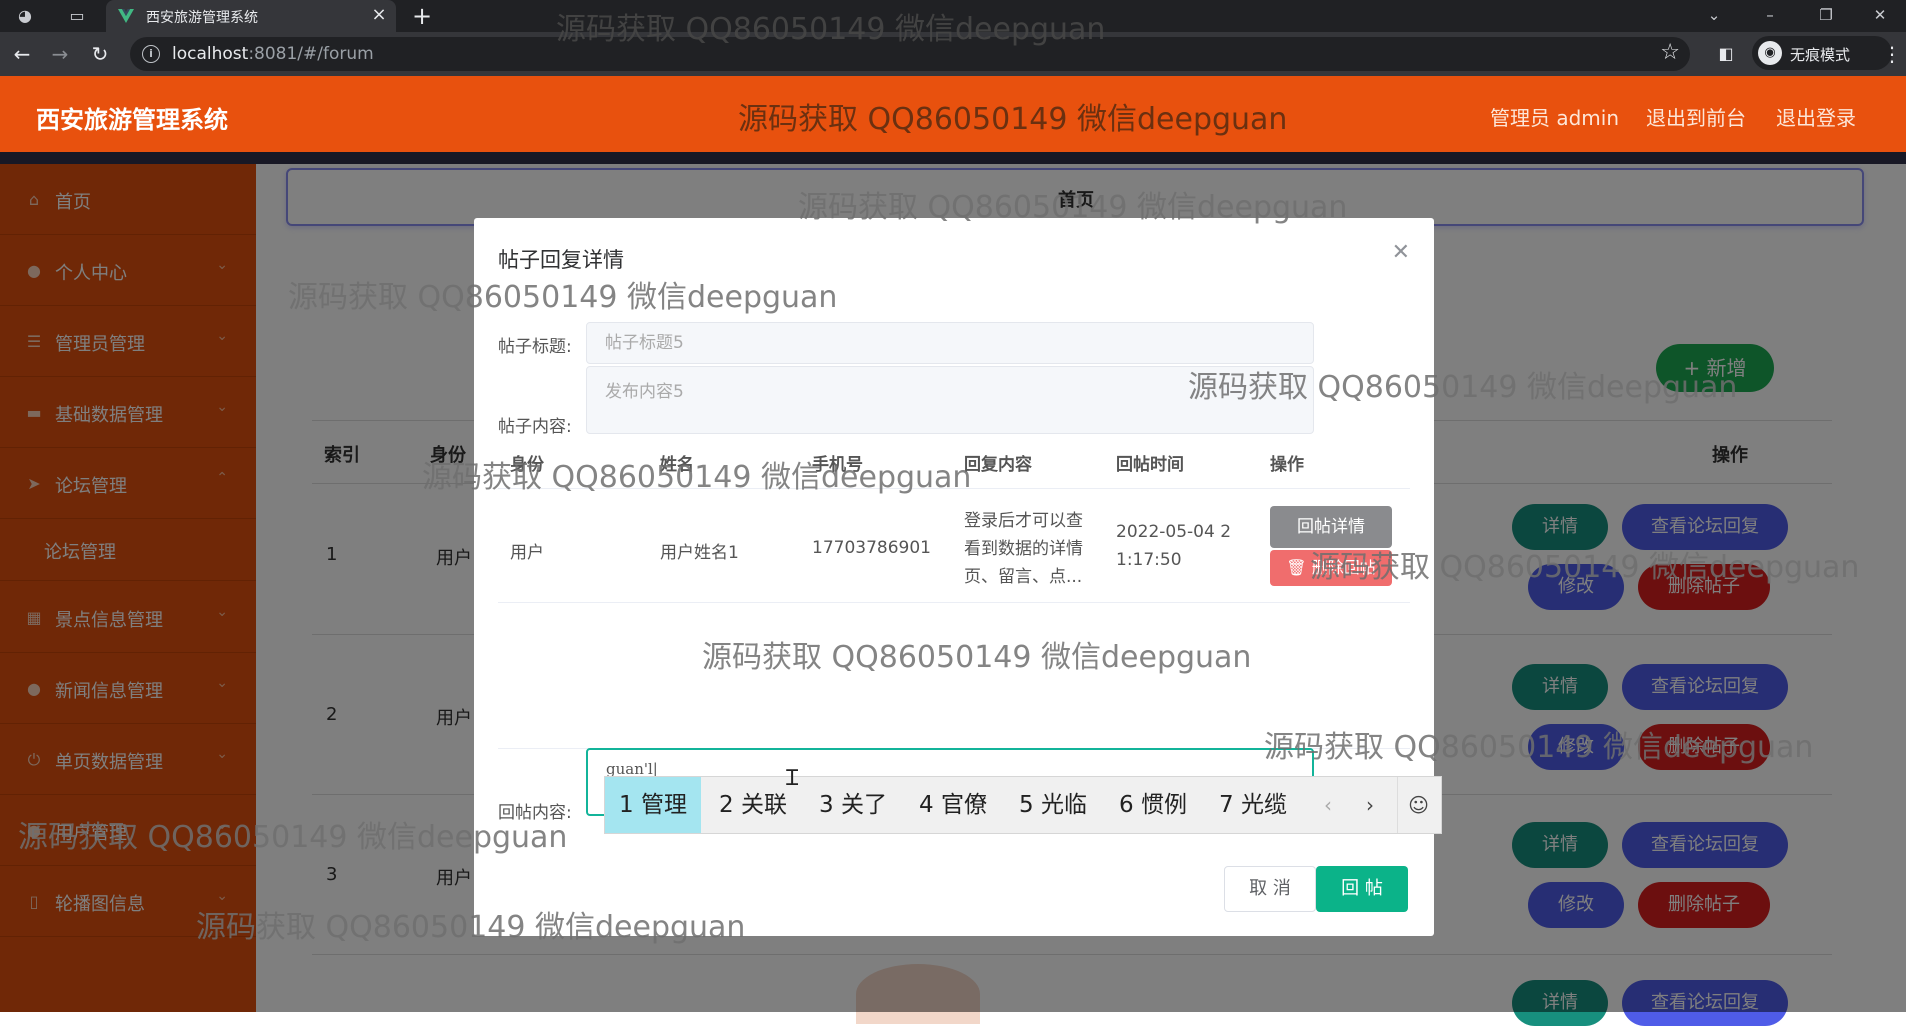  What do you see at coordinates (22, 54) in the screenshot?
I see `back-icon: ←` at bounding box center [22, 54].